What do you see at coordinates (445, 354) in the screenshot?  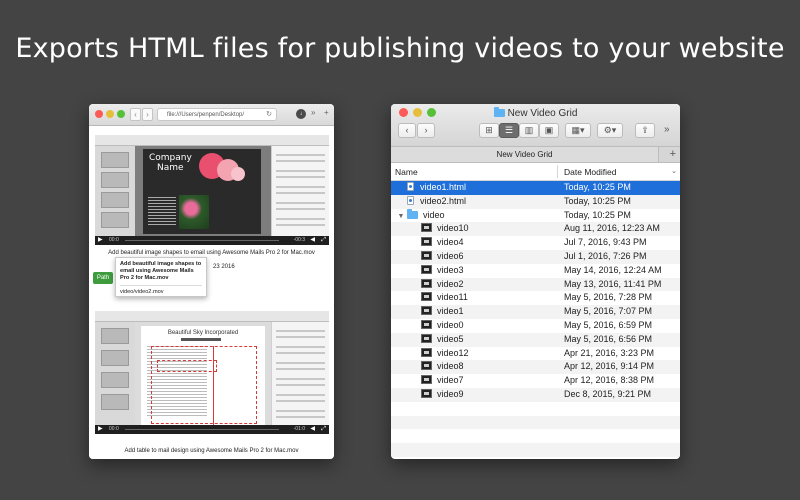 I see `file-name: video12` at bounding box center [445, 354].